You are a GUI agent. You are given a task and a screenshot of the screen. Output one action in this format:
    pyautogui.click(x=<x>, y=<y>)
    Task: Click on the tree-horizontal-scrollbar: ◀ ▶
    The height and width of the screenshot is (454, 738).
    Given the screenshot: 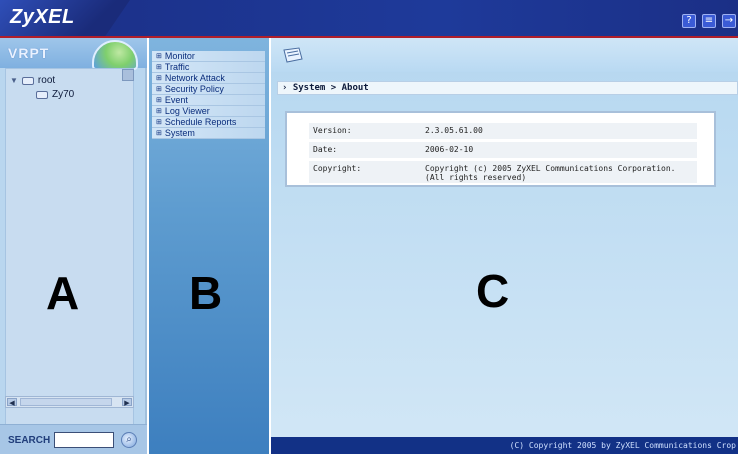 What is the action you would take?
    pyautogui.click(x=69, y=402)
    